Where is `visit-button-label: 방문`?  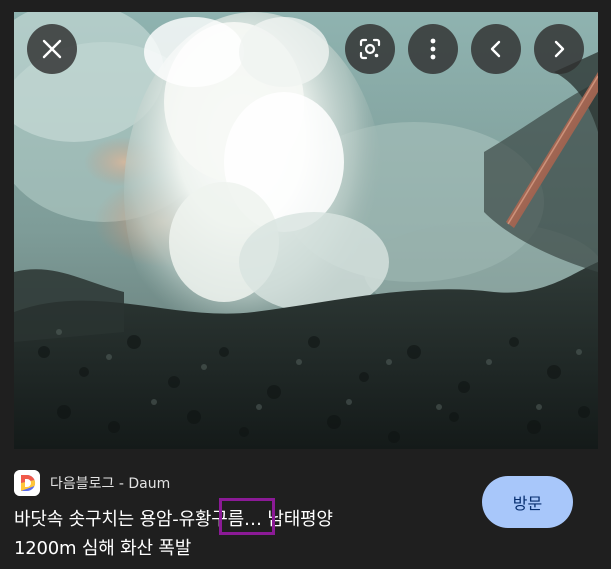 visit-button-label: 방문 is located at coordinates (527, 503).